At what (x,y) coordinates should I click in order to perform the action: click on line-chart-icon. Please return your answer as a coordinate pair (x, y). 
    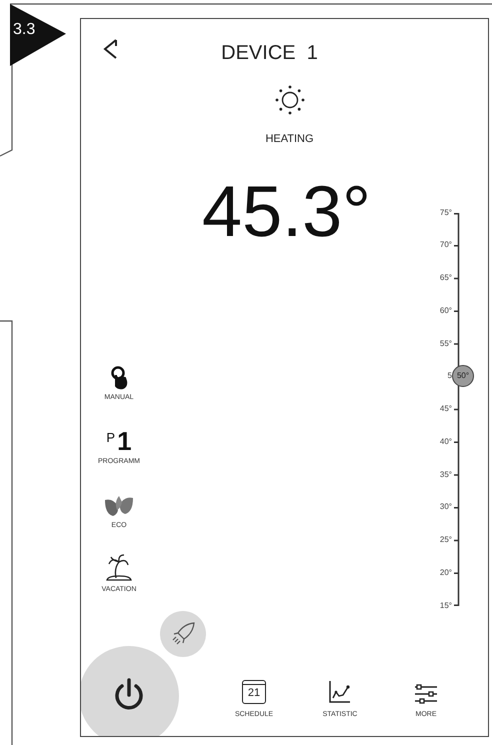
    Looking at the image, I should click on (340, 692).